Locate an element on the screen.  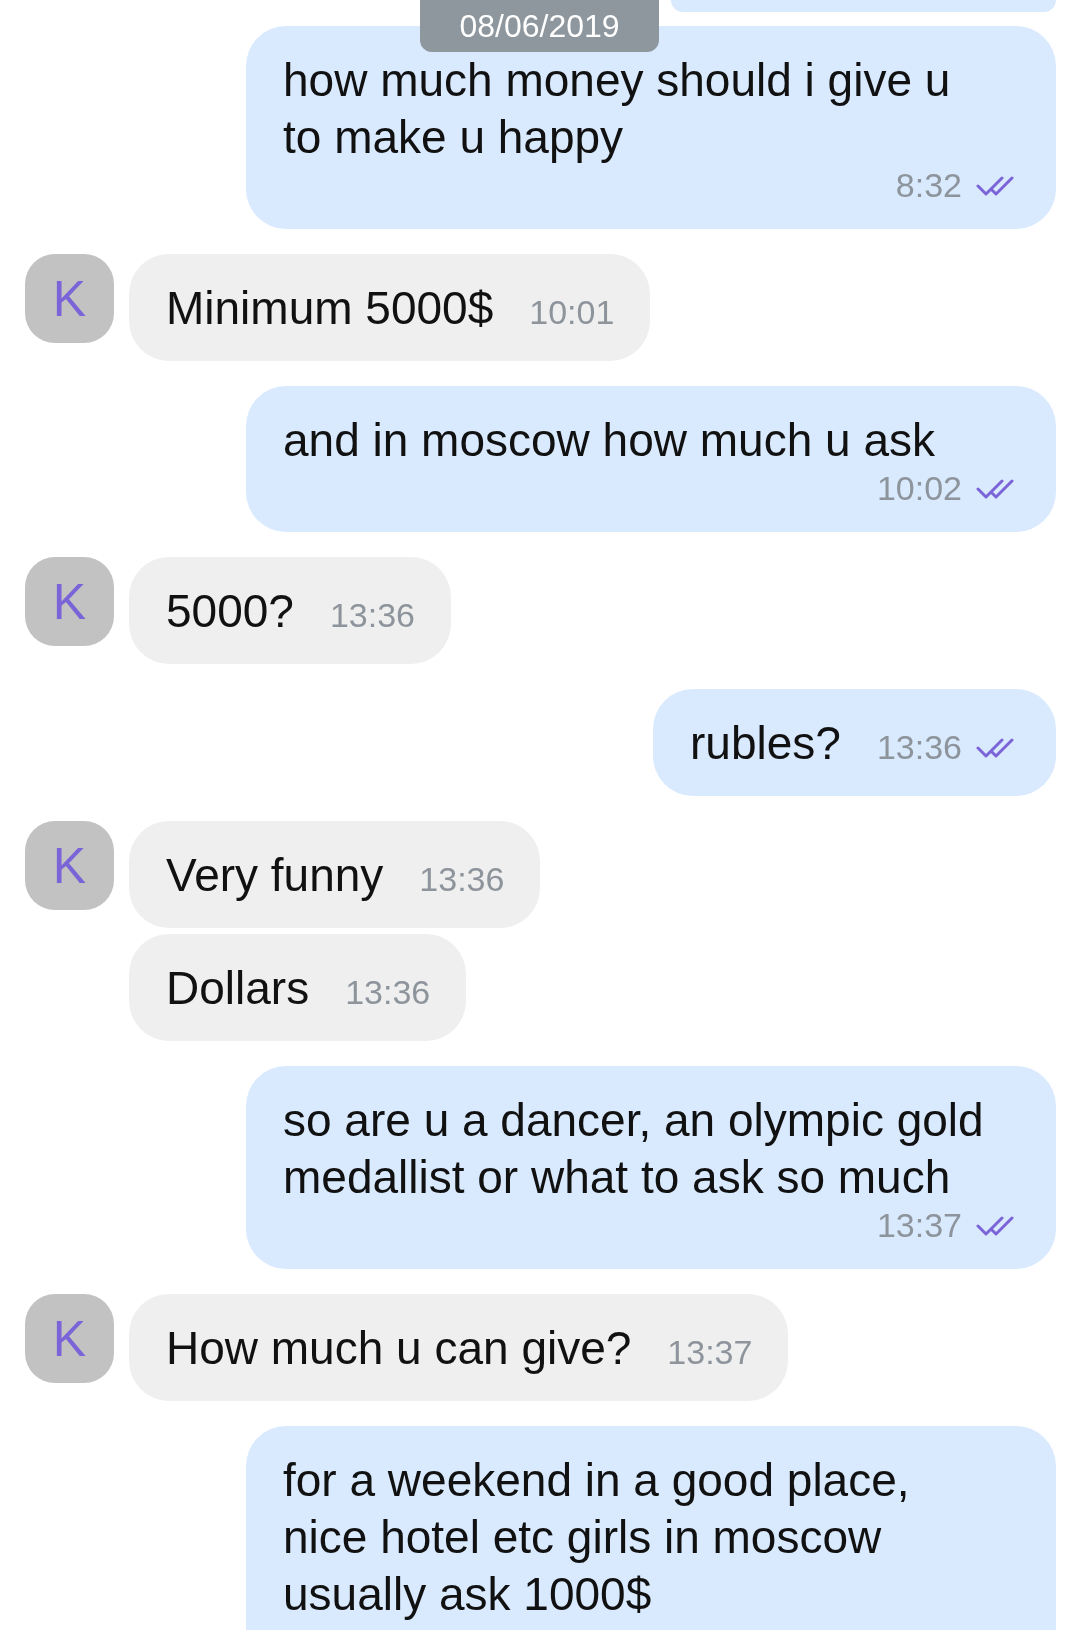
date-label: 08/06/2019 is located at coordinates (539, 26).